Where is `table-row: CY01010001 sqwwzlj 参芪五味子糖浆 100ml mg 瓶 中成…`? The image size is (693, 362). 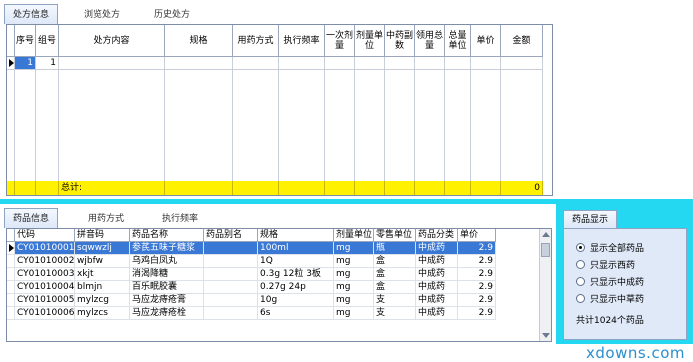
table-row: CY01010001 sqwwzlj 参芪五味子糖浆 100ml mg 瓶 中成… is located at coordinates (279, 248).